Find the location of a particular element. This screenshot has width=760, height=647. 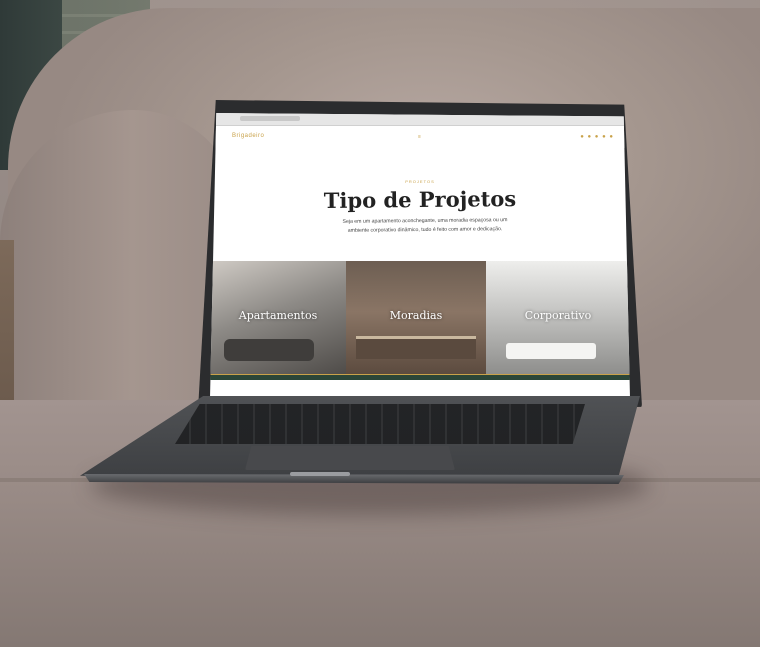

gallery-card-label: Apartamentos is located at coordinates (278, 315).